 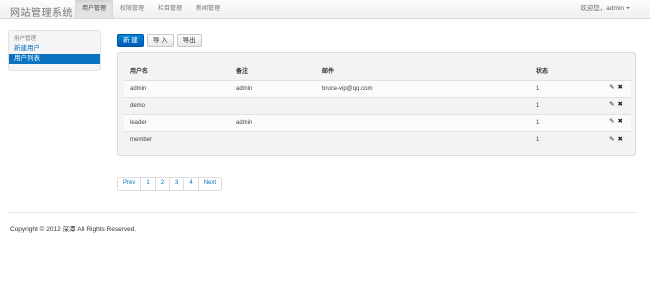 I want to click on export-button: 导出, so click(x=189, y=40).